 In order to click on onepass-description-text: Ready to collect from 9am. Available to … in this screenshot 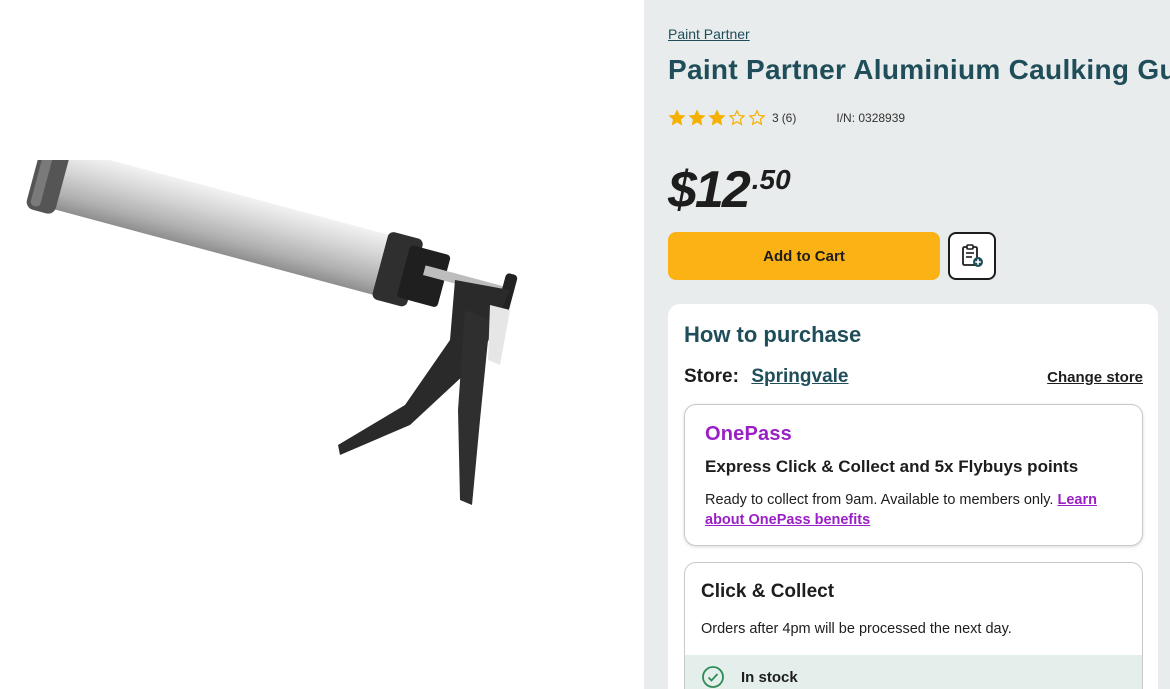, I will do `click(879, 500)`.